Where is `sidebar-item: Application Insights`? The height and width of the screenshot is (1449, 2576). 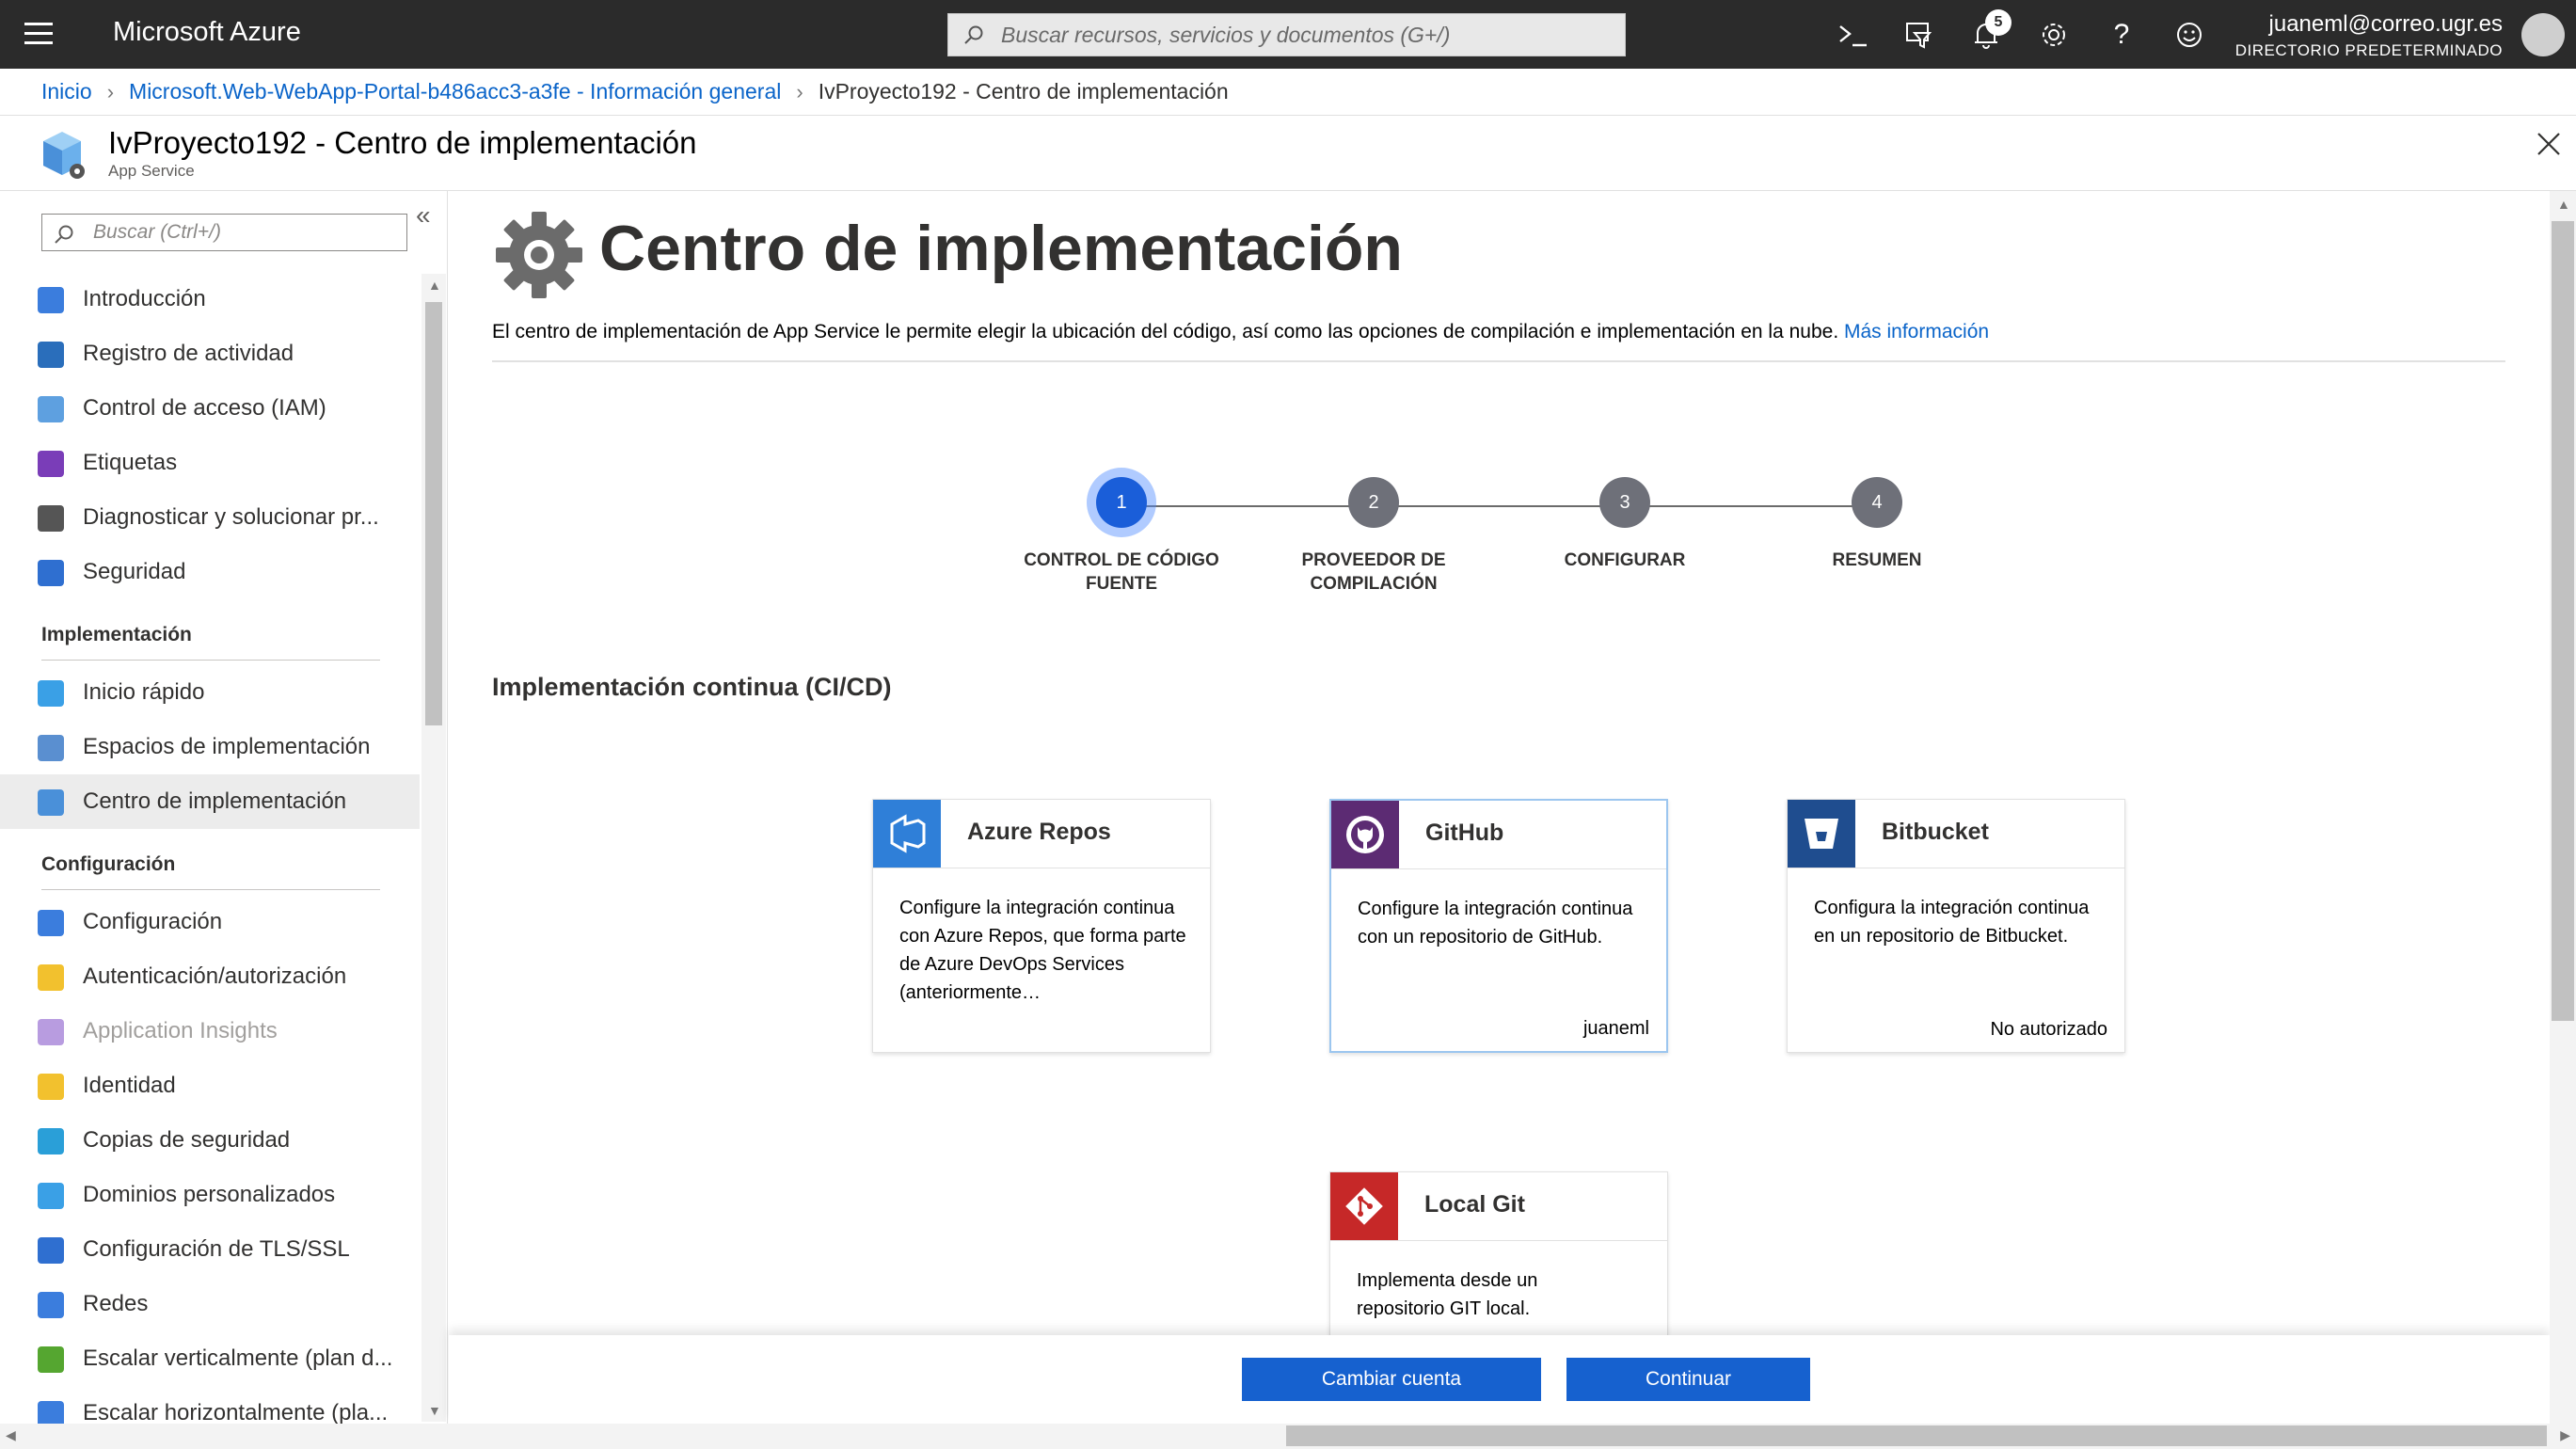
sidebar-item: Application Insights is located at coordinates (210, 1031).